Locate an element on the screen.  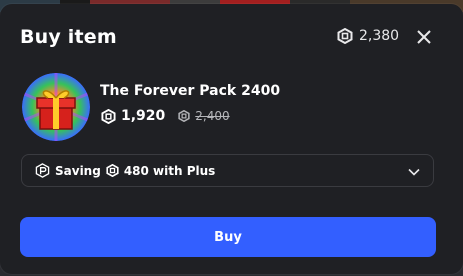
price-row: 1,920 2,400 is located at coordinates (165, 116).